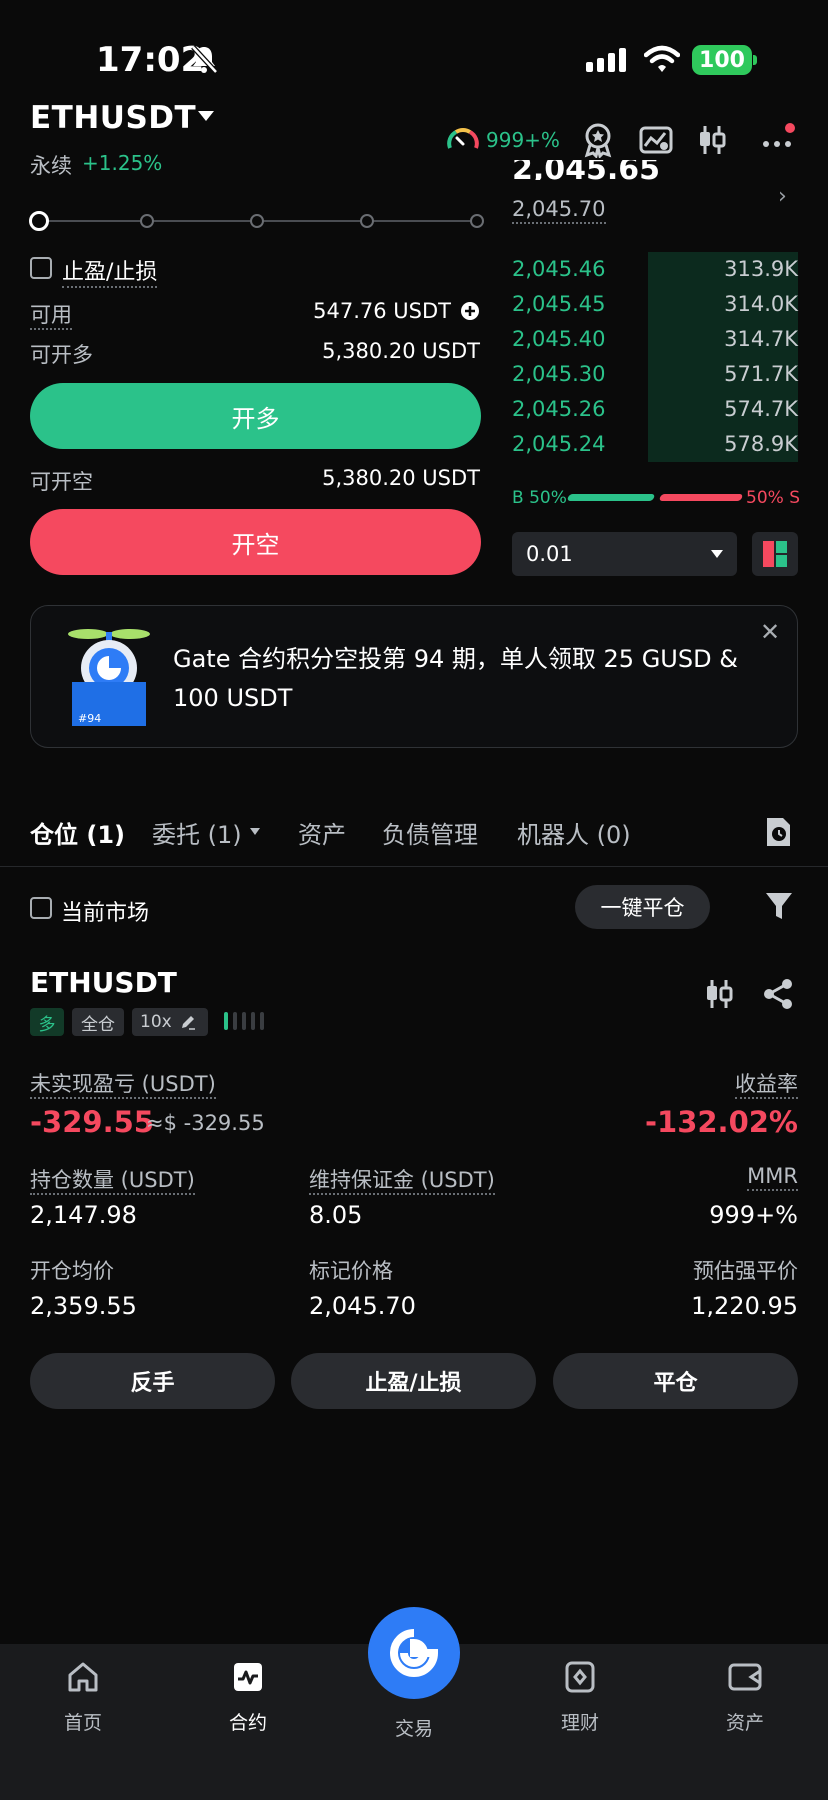 The height and width of the screenshot is (1800, 828). Describe the element at coordinates (204, 59) in the screenshot. I see `bell-muted-icon` at that location.